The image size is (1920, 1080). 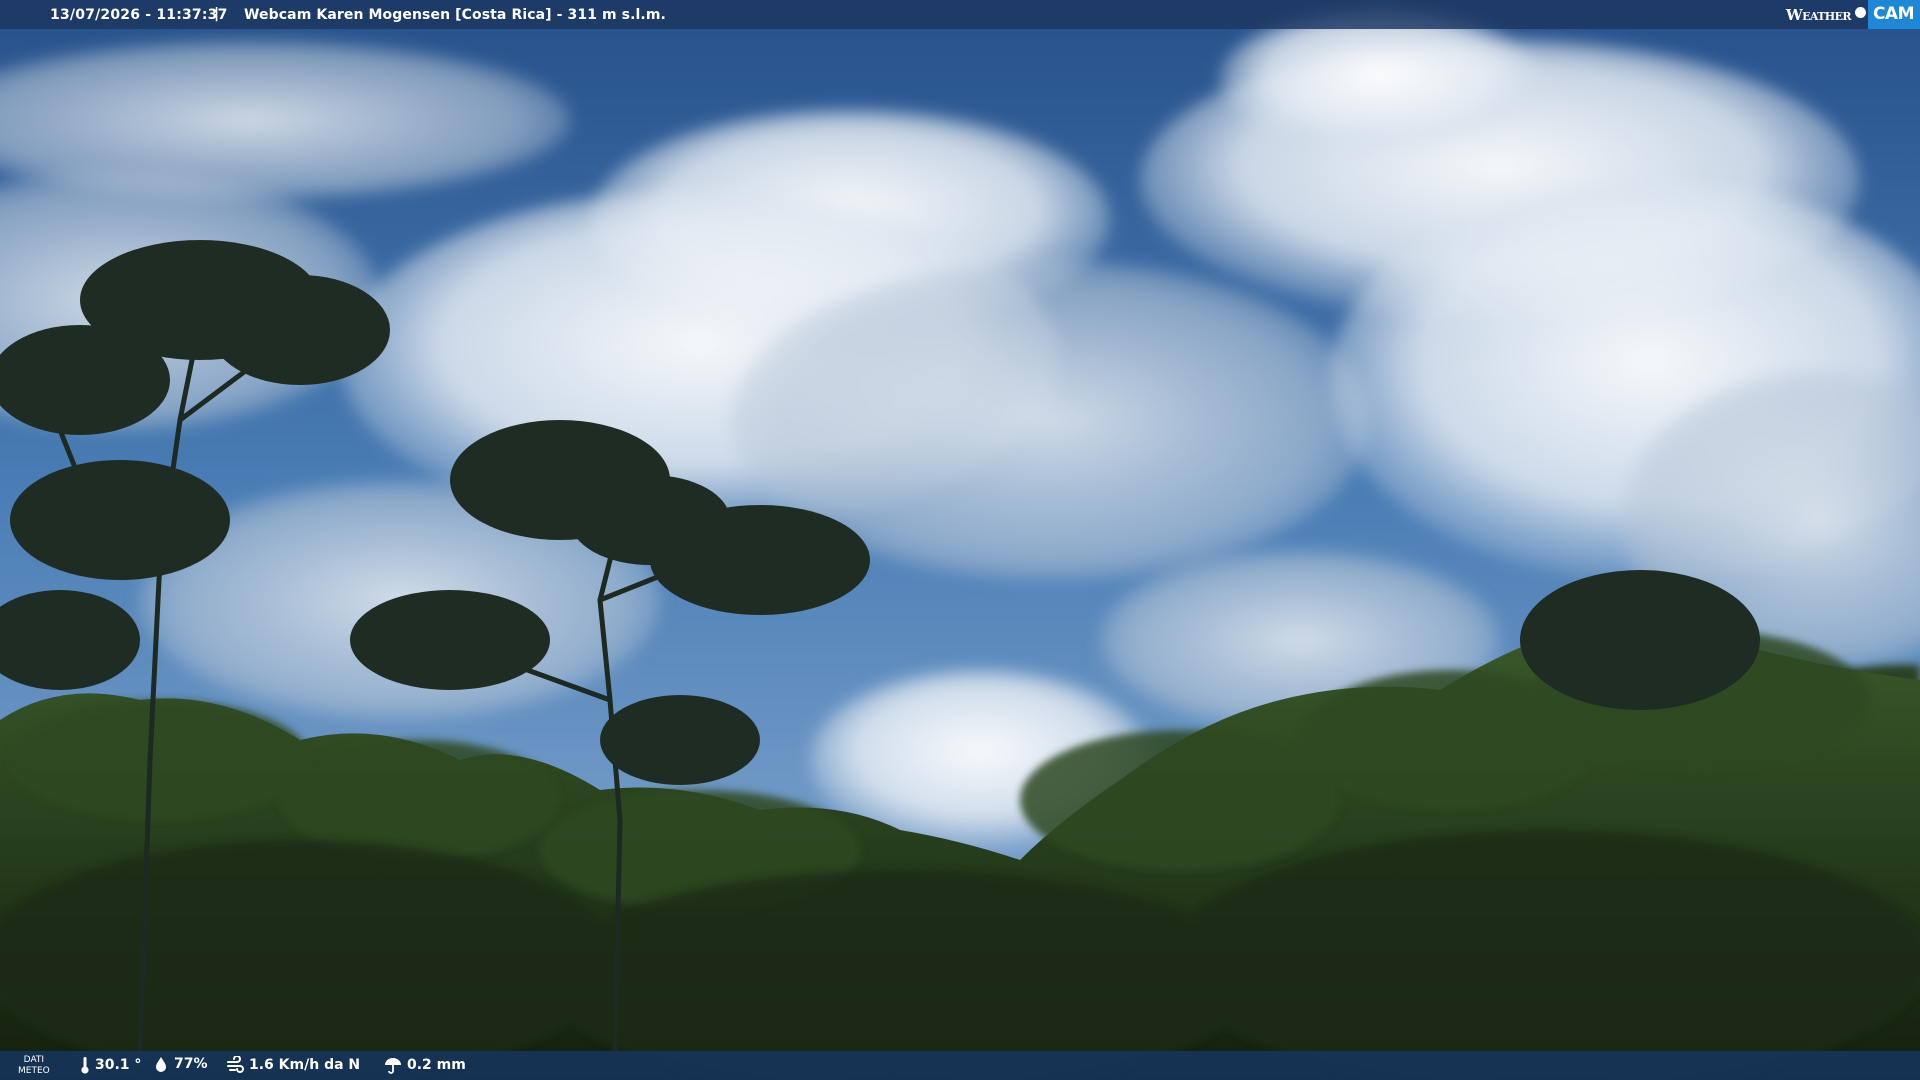 I want to click on rain-reading: 0.2 mm, so click(x=425, y=1065).